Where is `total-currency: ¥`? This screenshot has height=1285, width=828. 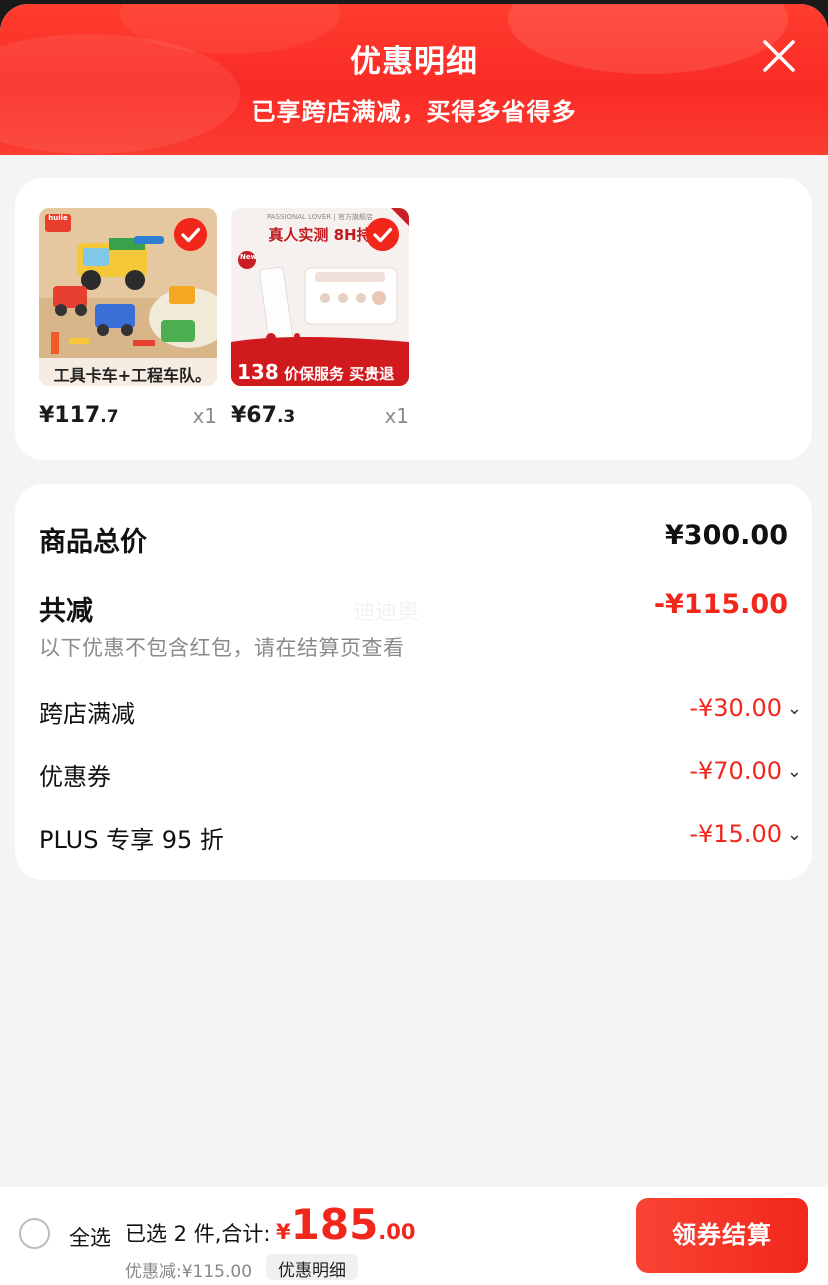 total-currency: ¥ is located at coordinates (283, 1232).